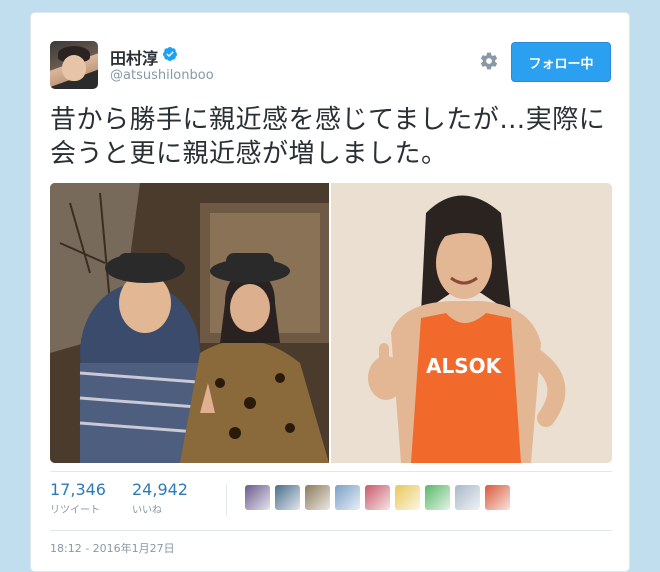 This screenshot has height=572, width=660. What do you see at coordinates (160, 489) in the screenshot?
I see `like-count: 24,942` at bounding box center [160, 489].